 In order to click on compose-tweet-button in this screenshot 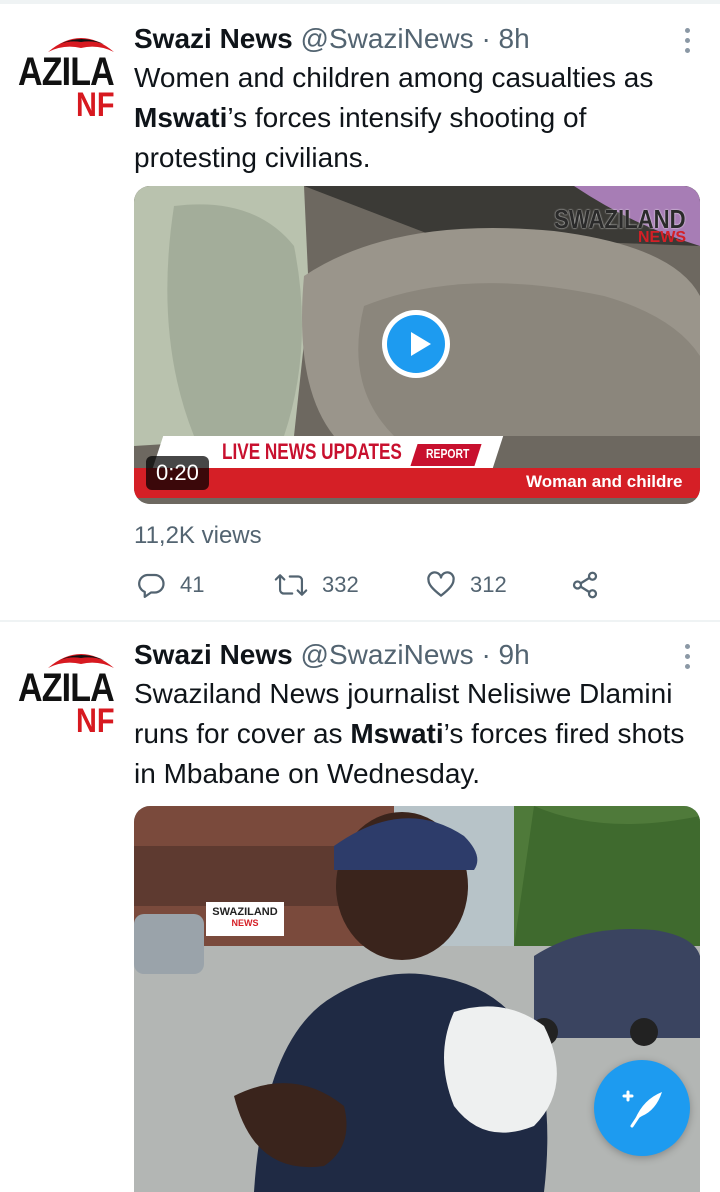, I will do `click(642, 1108)`.